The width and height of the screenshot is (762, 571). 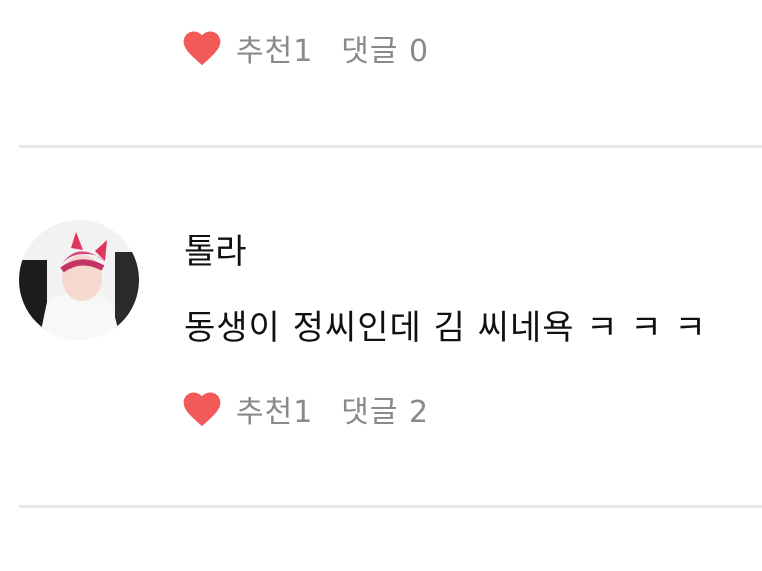 What do you see at coordinates (445, 328) in the screenshot?
I see `comment-text: 동생이 정씨인데 김 씨네욕 ㅋ ㅋ ㅋ` at bounding box center [445, 328].